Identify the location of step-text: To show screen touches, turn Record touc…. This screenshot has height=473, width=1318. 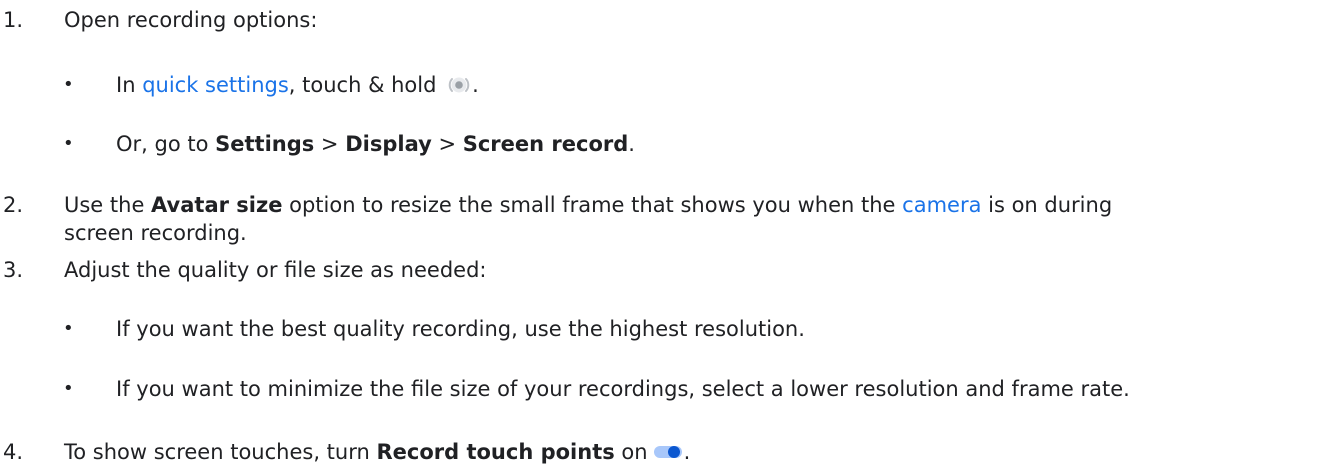
(377, 452).